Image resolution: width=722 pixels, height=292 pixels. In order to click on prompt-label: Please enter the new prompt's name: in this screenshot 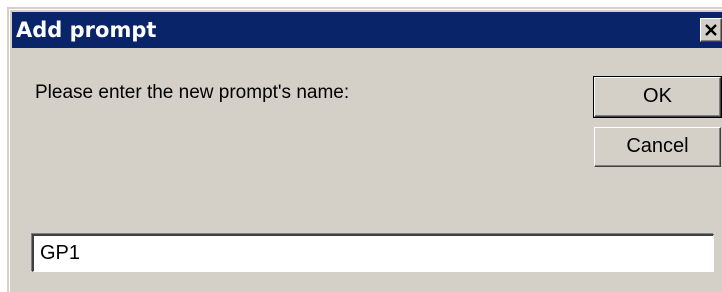, I will do `click(192, 92)`.